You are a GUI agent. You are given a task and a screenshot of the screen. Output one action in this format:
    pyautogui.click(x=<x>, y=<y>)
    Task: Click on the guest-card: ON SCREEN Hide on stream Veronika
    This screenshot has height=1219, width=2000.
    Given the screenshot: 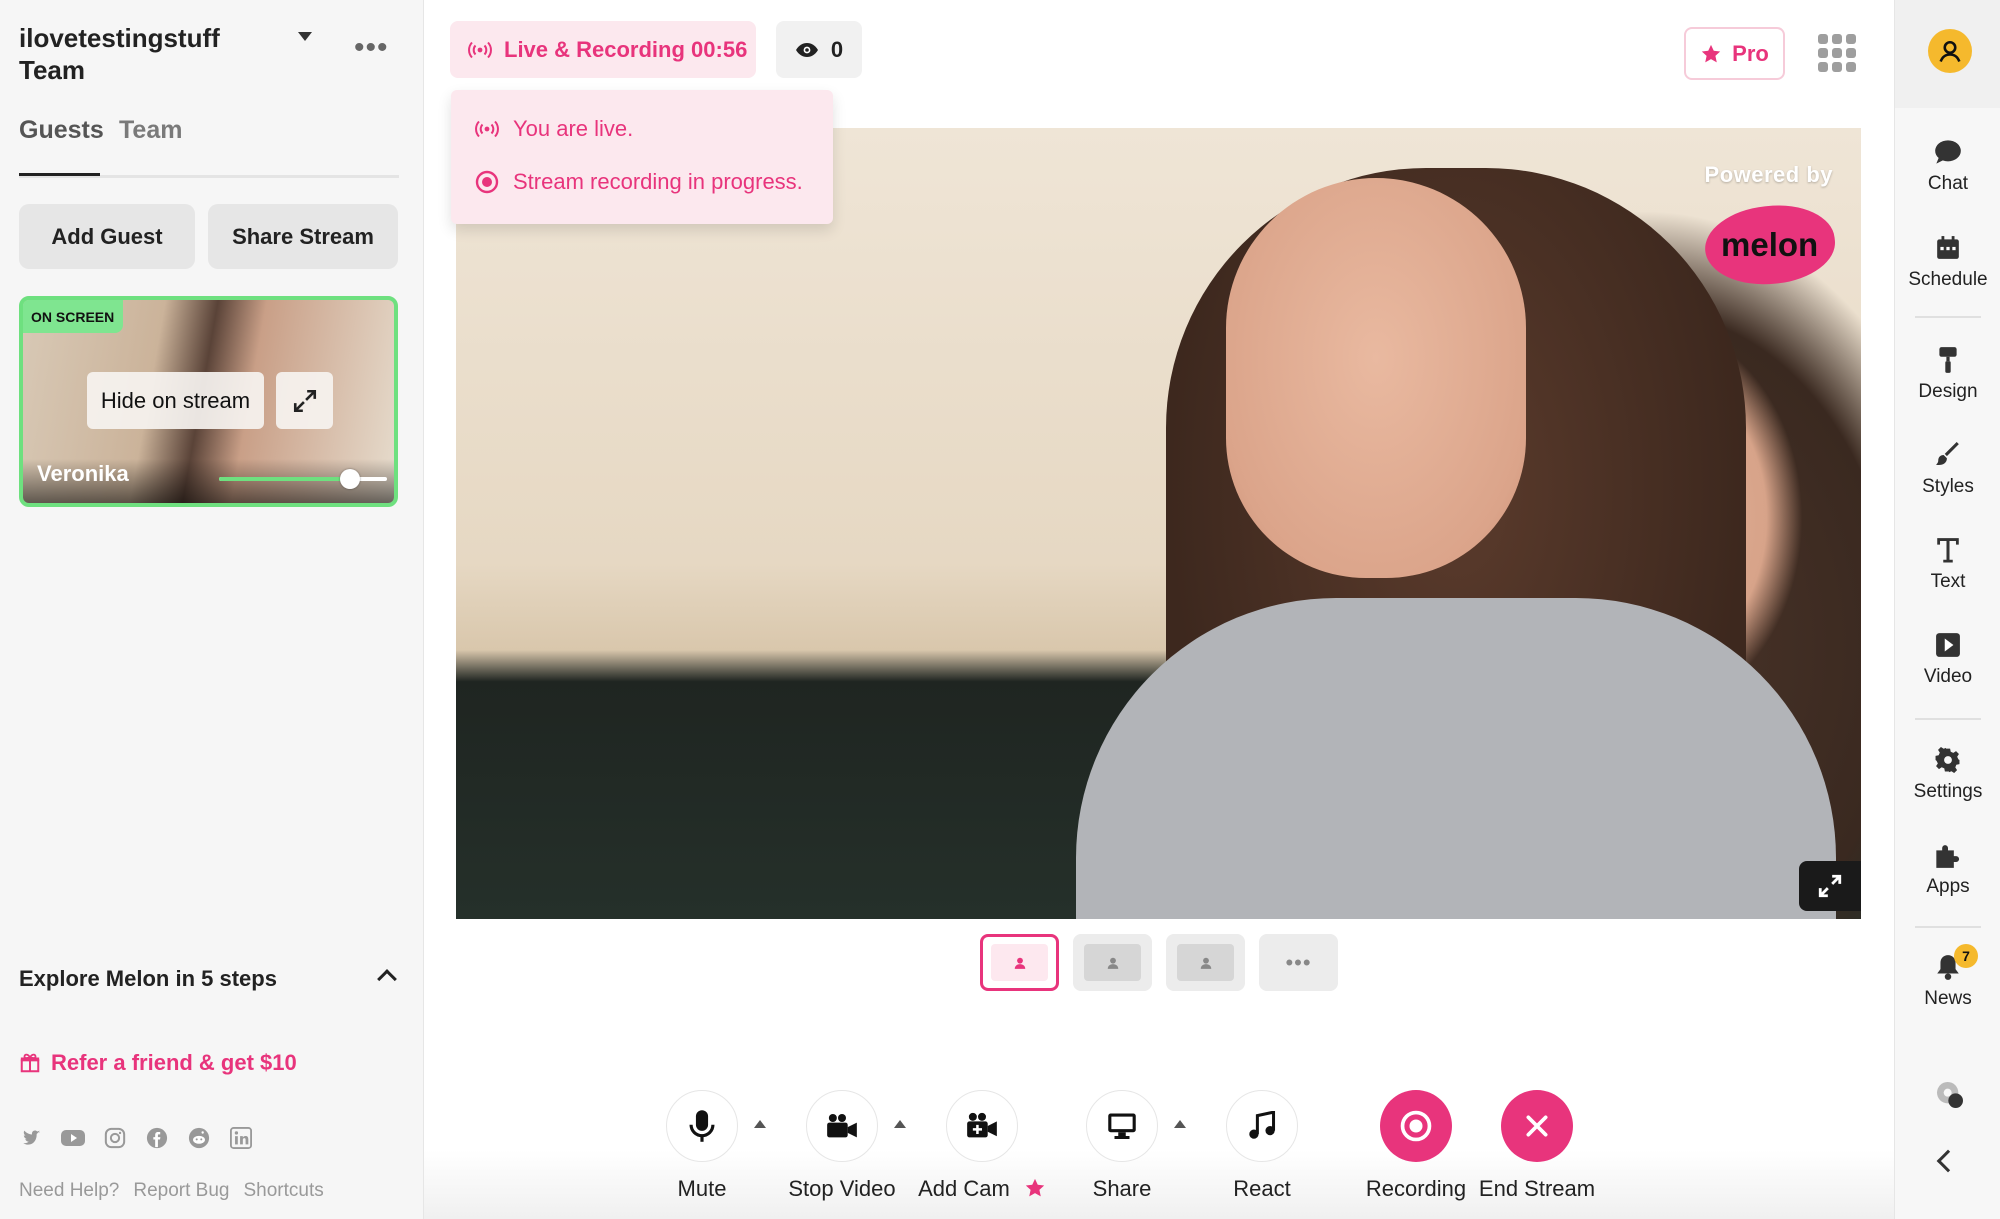 What is the action you would take?
    pyautogui.click(x=208, y=401)
    